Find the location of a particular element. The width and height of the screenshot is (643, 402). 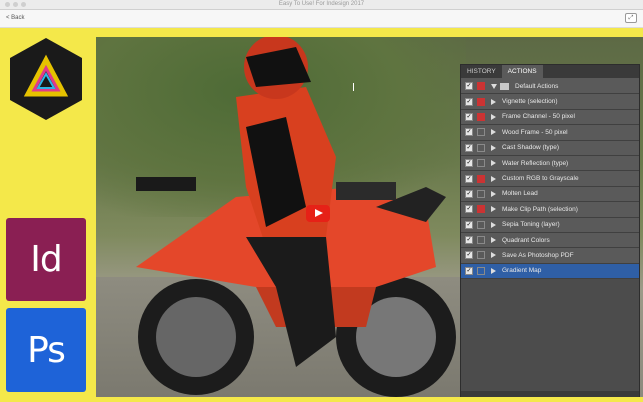

fullscreen-button: ⤢ is located at coordinates (631, 18).